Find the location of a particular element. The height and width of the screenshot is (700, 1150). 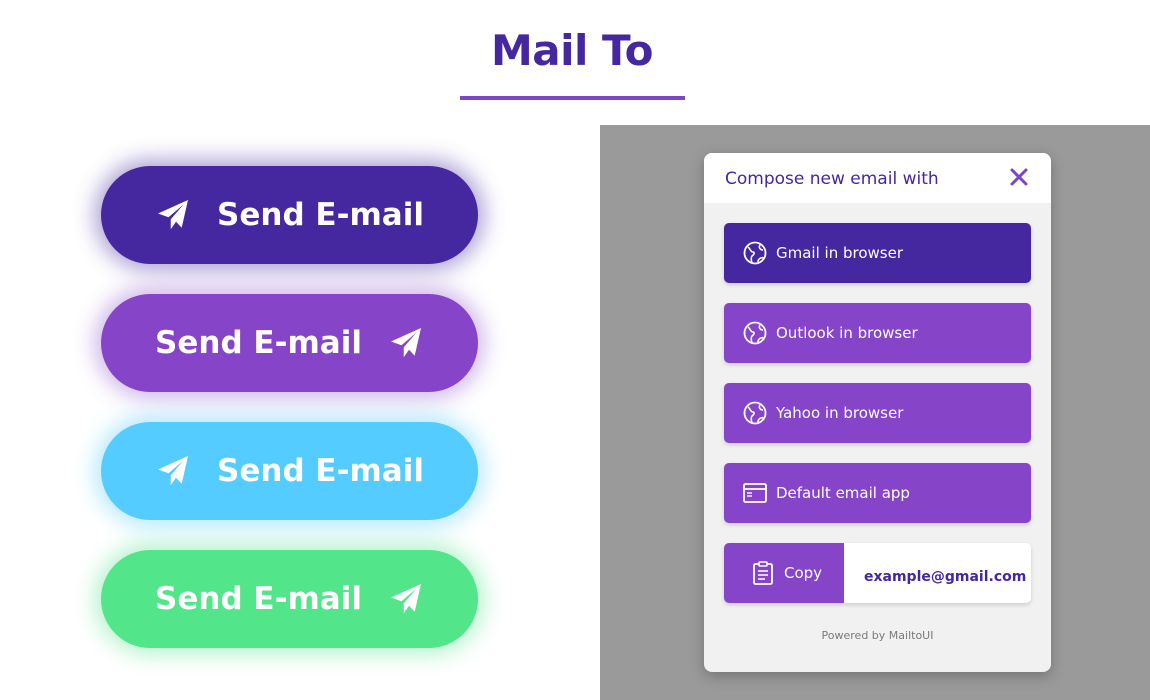

send-email-button-blue: Send E-mail is located at coordinates (289, 471).